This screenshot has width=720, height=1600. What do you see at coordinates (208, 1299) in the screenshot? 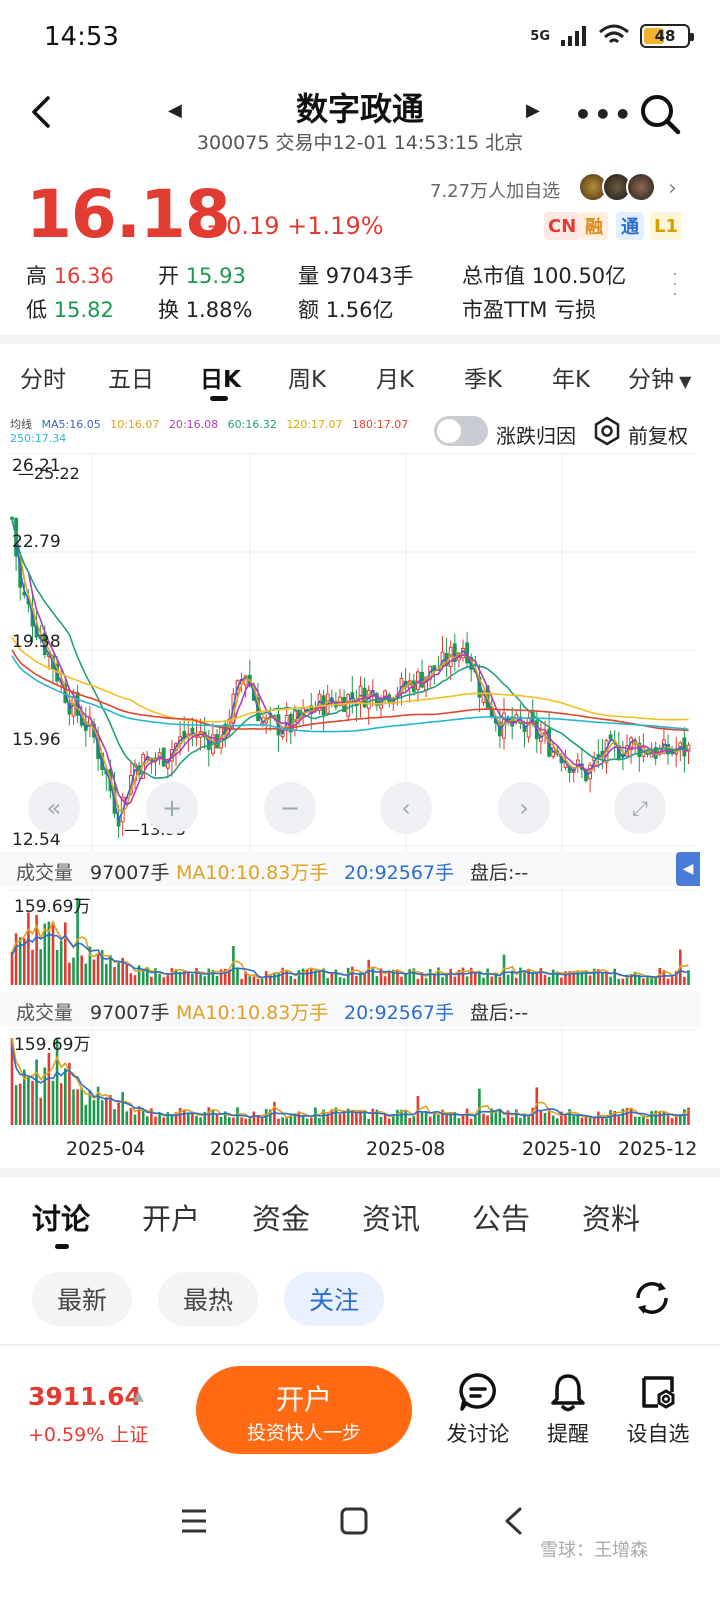
I see `filter-hot: 最热` at bounding box center [208, 1299].